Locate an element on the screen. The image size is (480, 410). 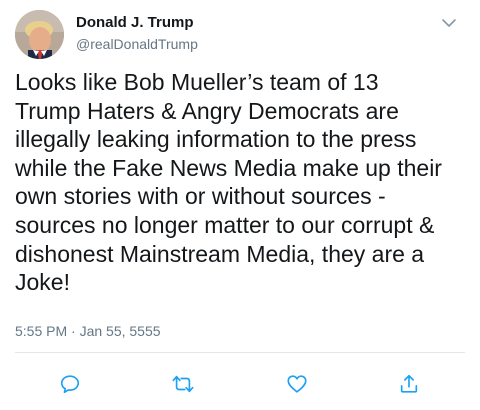
action-bar is located at coordinates (240, 384).